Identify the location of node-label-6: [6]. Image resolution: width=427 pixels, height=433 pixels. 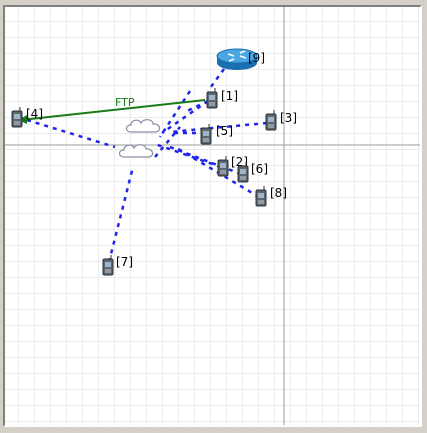
(259, 169).